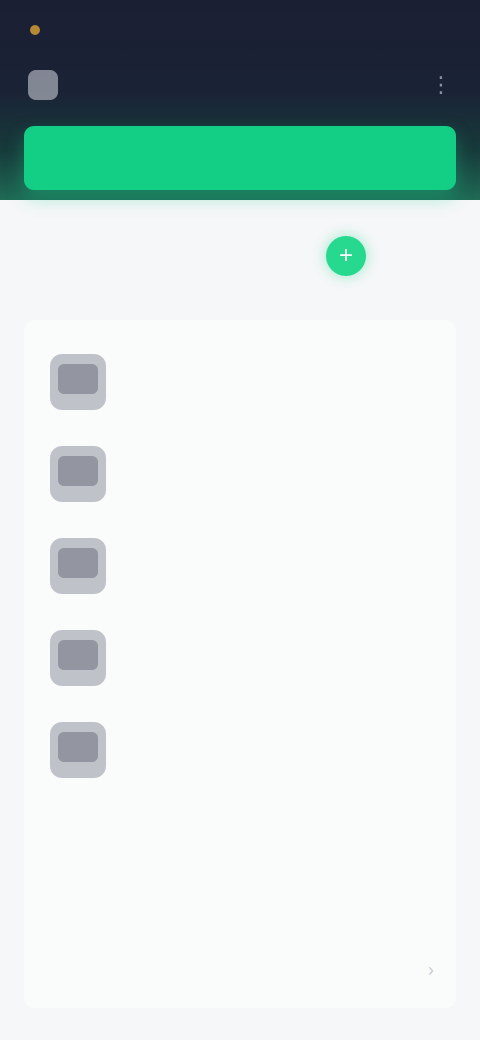 This screenshot has width=480, height=1040. I want to click on status-bar, so click(240, 28).